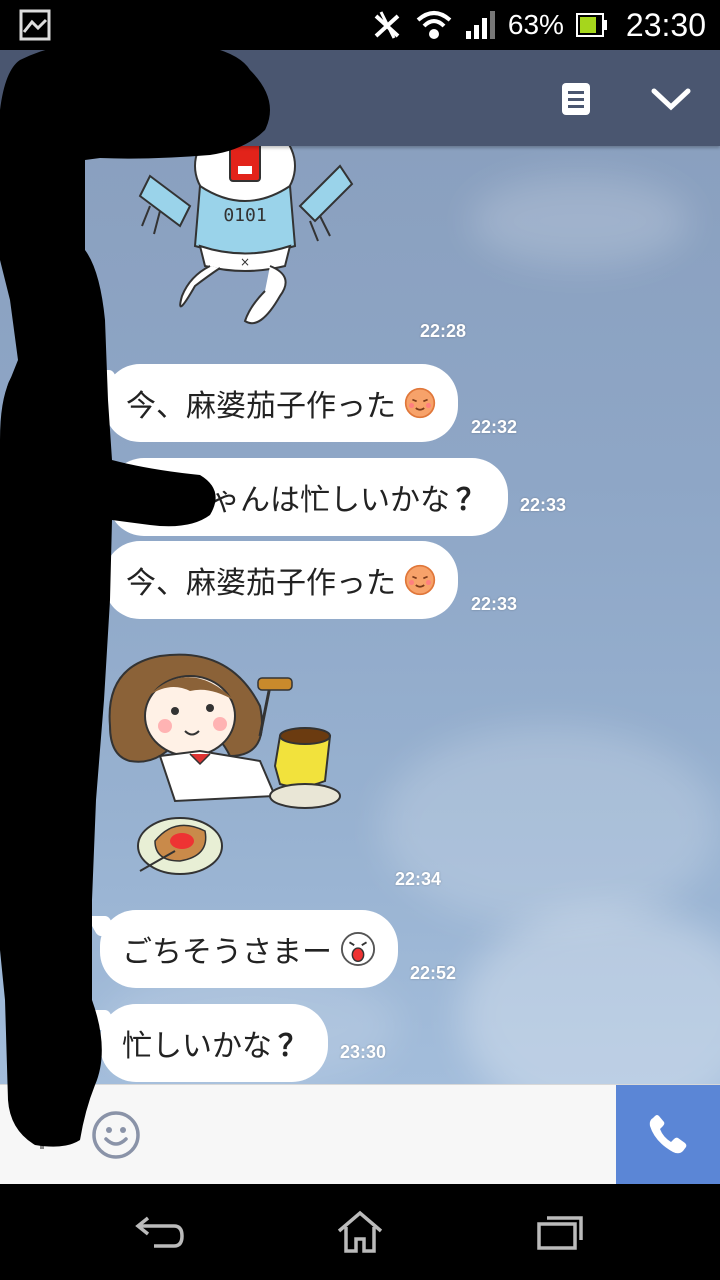 Image resolution: width=720 pixels, height=1280 pixels. What do you see at coordinates (245, 241) in the screenshot?
I see `binary-shirt-character-sticker: 0101 ×` at bounding box center [245, 241].